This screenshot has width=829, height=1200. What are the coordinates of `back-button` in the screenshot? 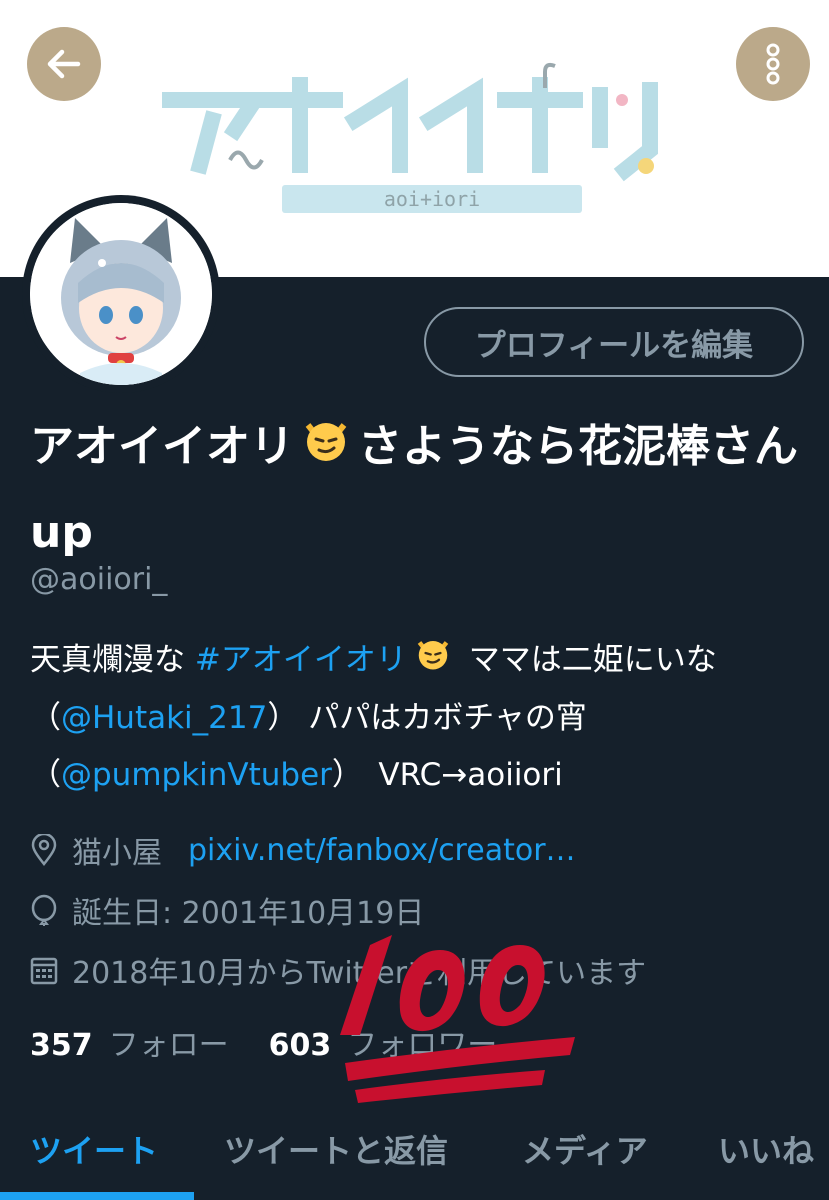 It's located at (64, 64).